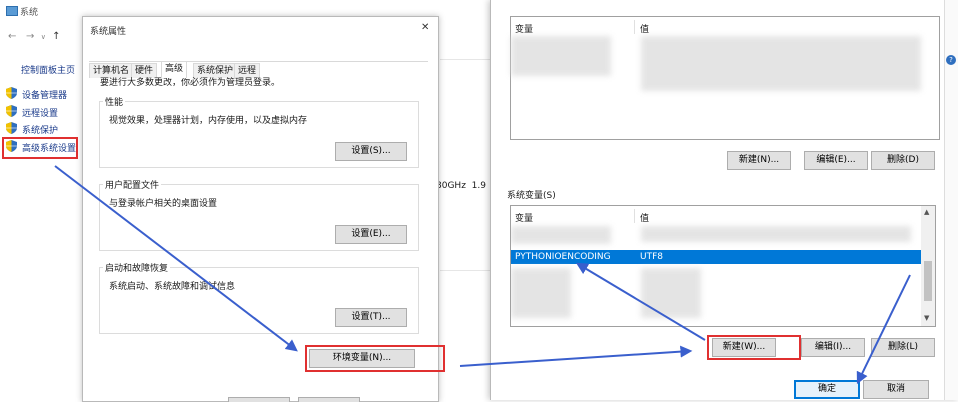 The image size is (958, 402). I want to click on nav-arrows: ← → ∨ ↑, so click(34, 36).